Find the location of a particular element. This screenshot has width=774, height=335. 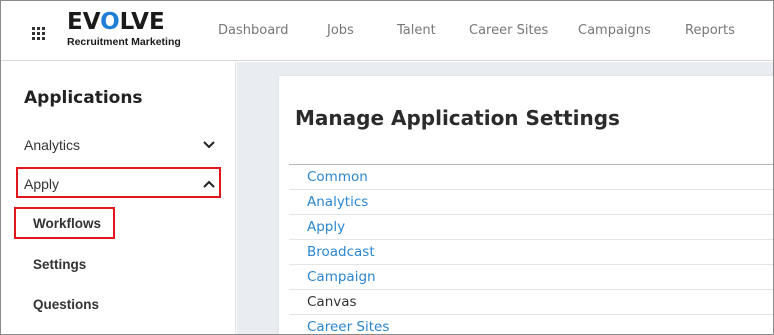

nav-jobs: Jobs is located at coordinates (340, 30).